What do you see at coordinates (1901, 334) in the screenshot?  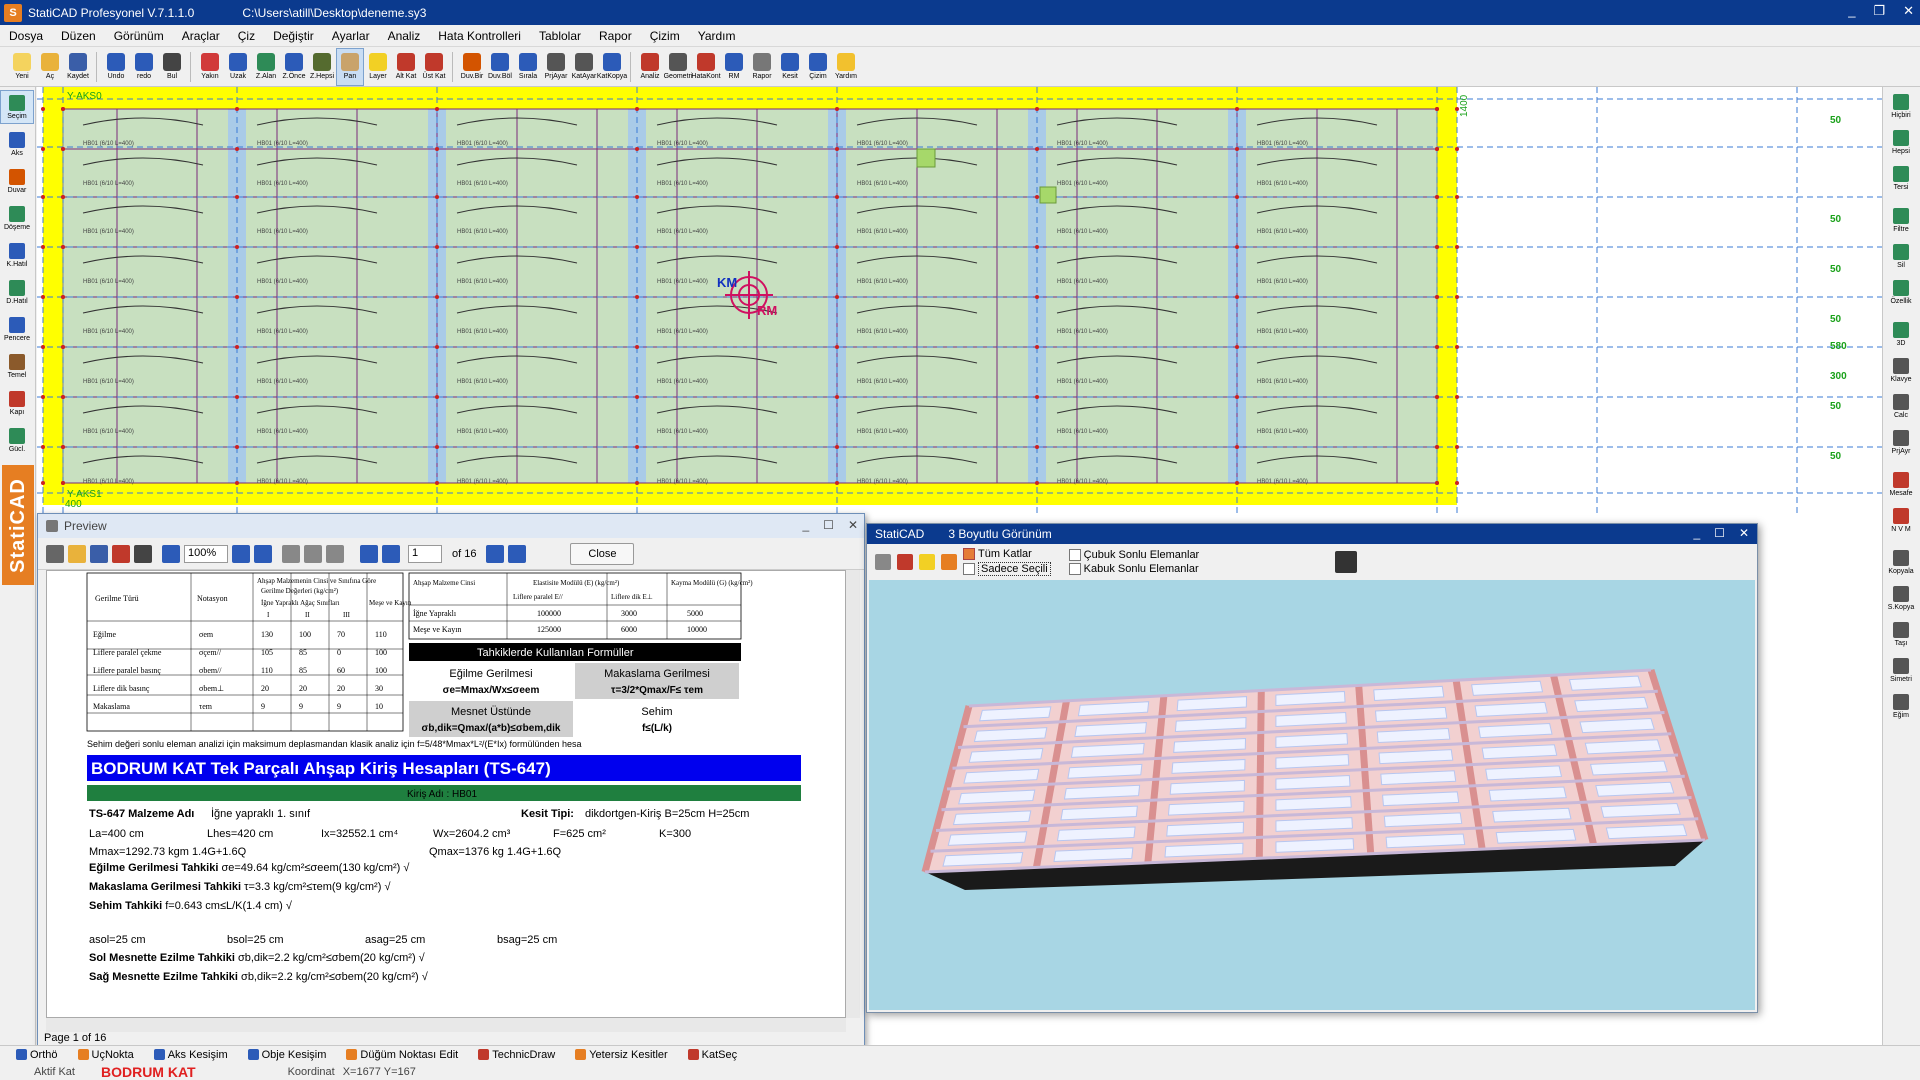 I see `right-tool-button: 3D` at bounding box center [1901, 334].